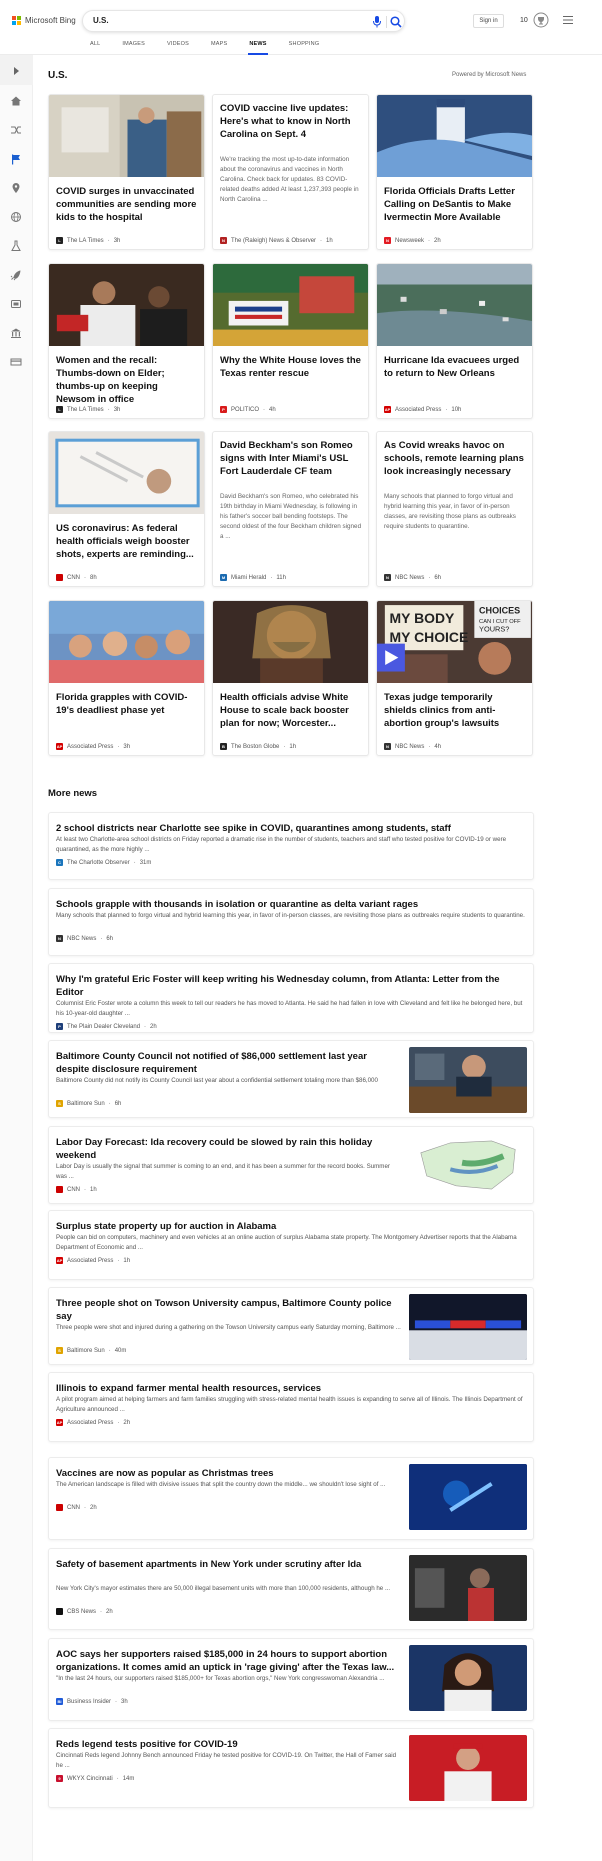 The image size is (602, 1861). I want to click on rewards-count: 10, so click(524, 20).